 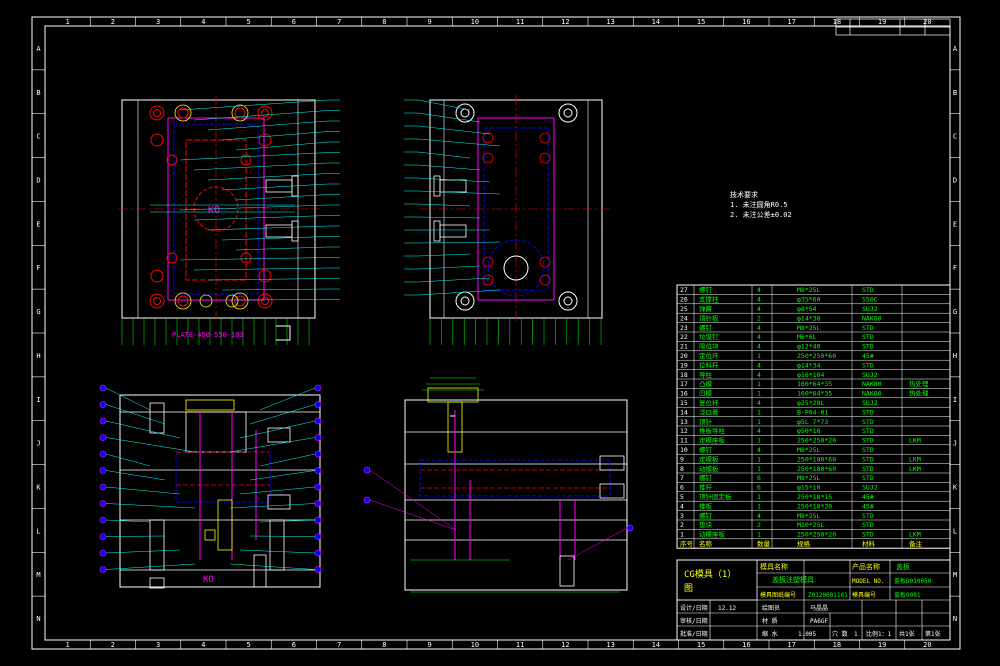 What do you see at coordinates (38, 619) in the screenshot?
I see `zone-letter-left: N` at bounding box center [38, 619].